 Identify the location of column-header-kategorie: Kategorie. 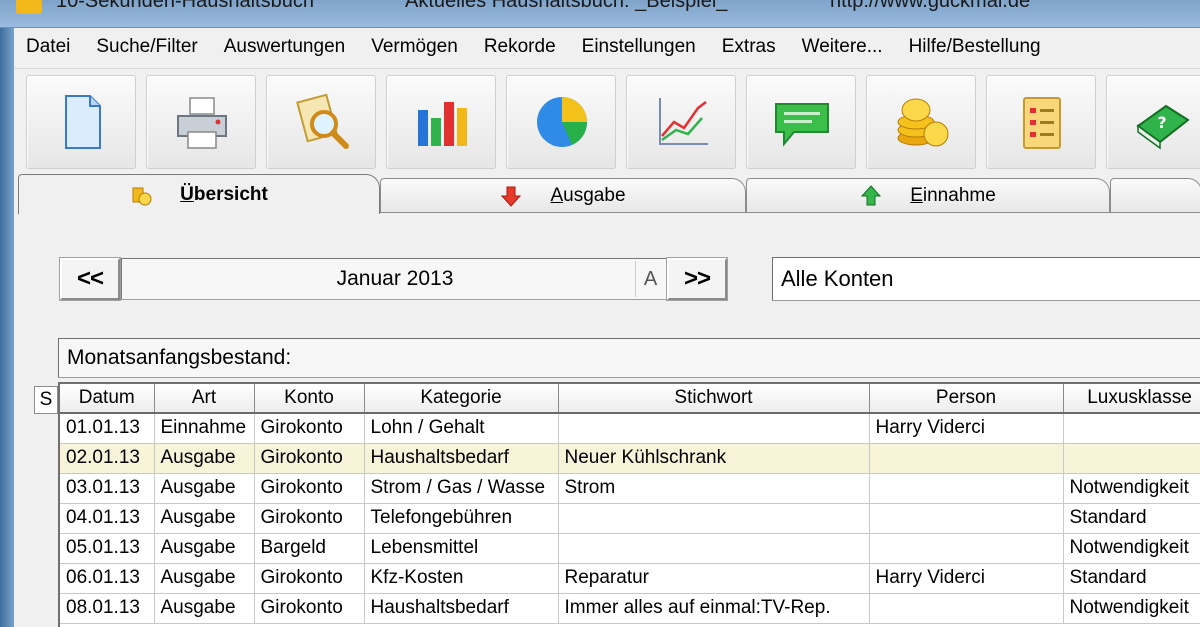
(461, 399).